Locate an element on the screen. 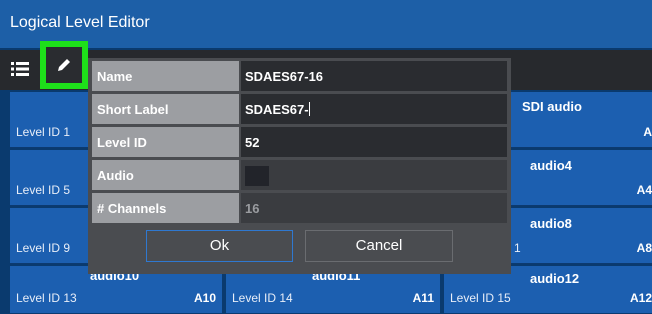 The image size is (652, 314). name-row: Name SDAES67-16 is located at coordinates (299, 76).